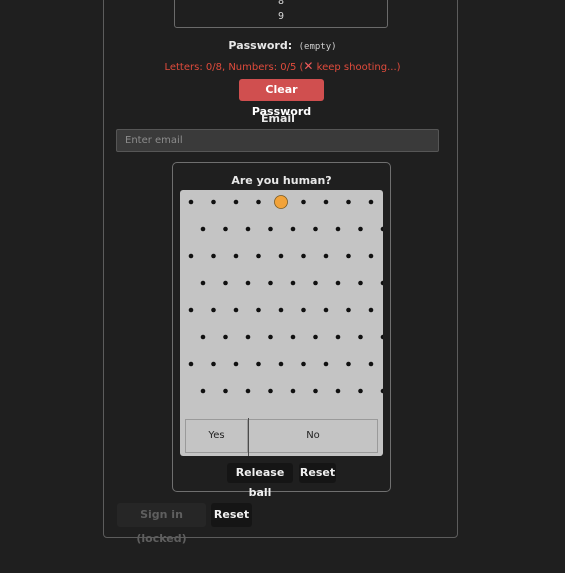 Image resolution: width=565 pixels, height=573 pixels. I want to click on clear-password-button: Clear Password, so click(281, 98).